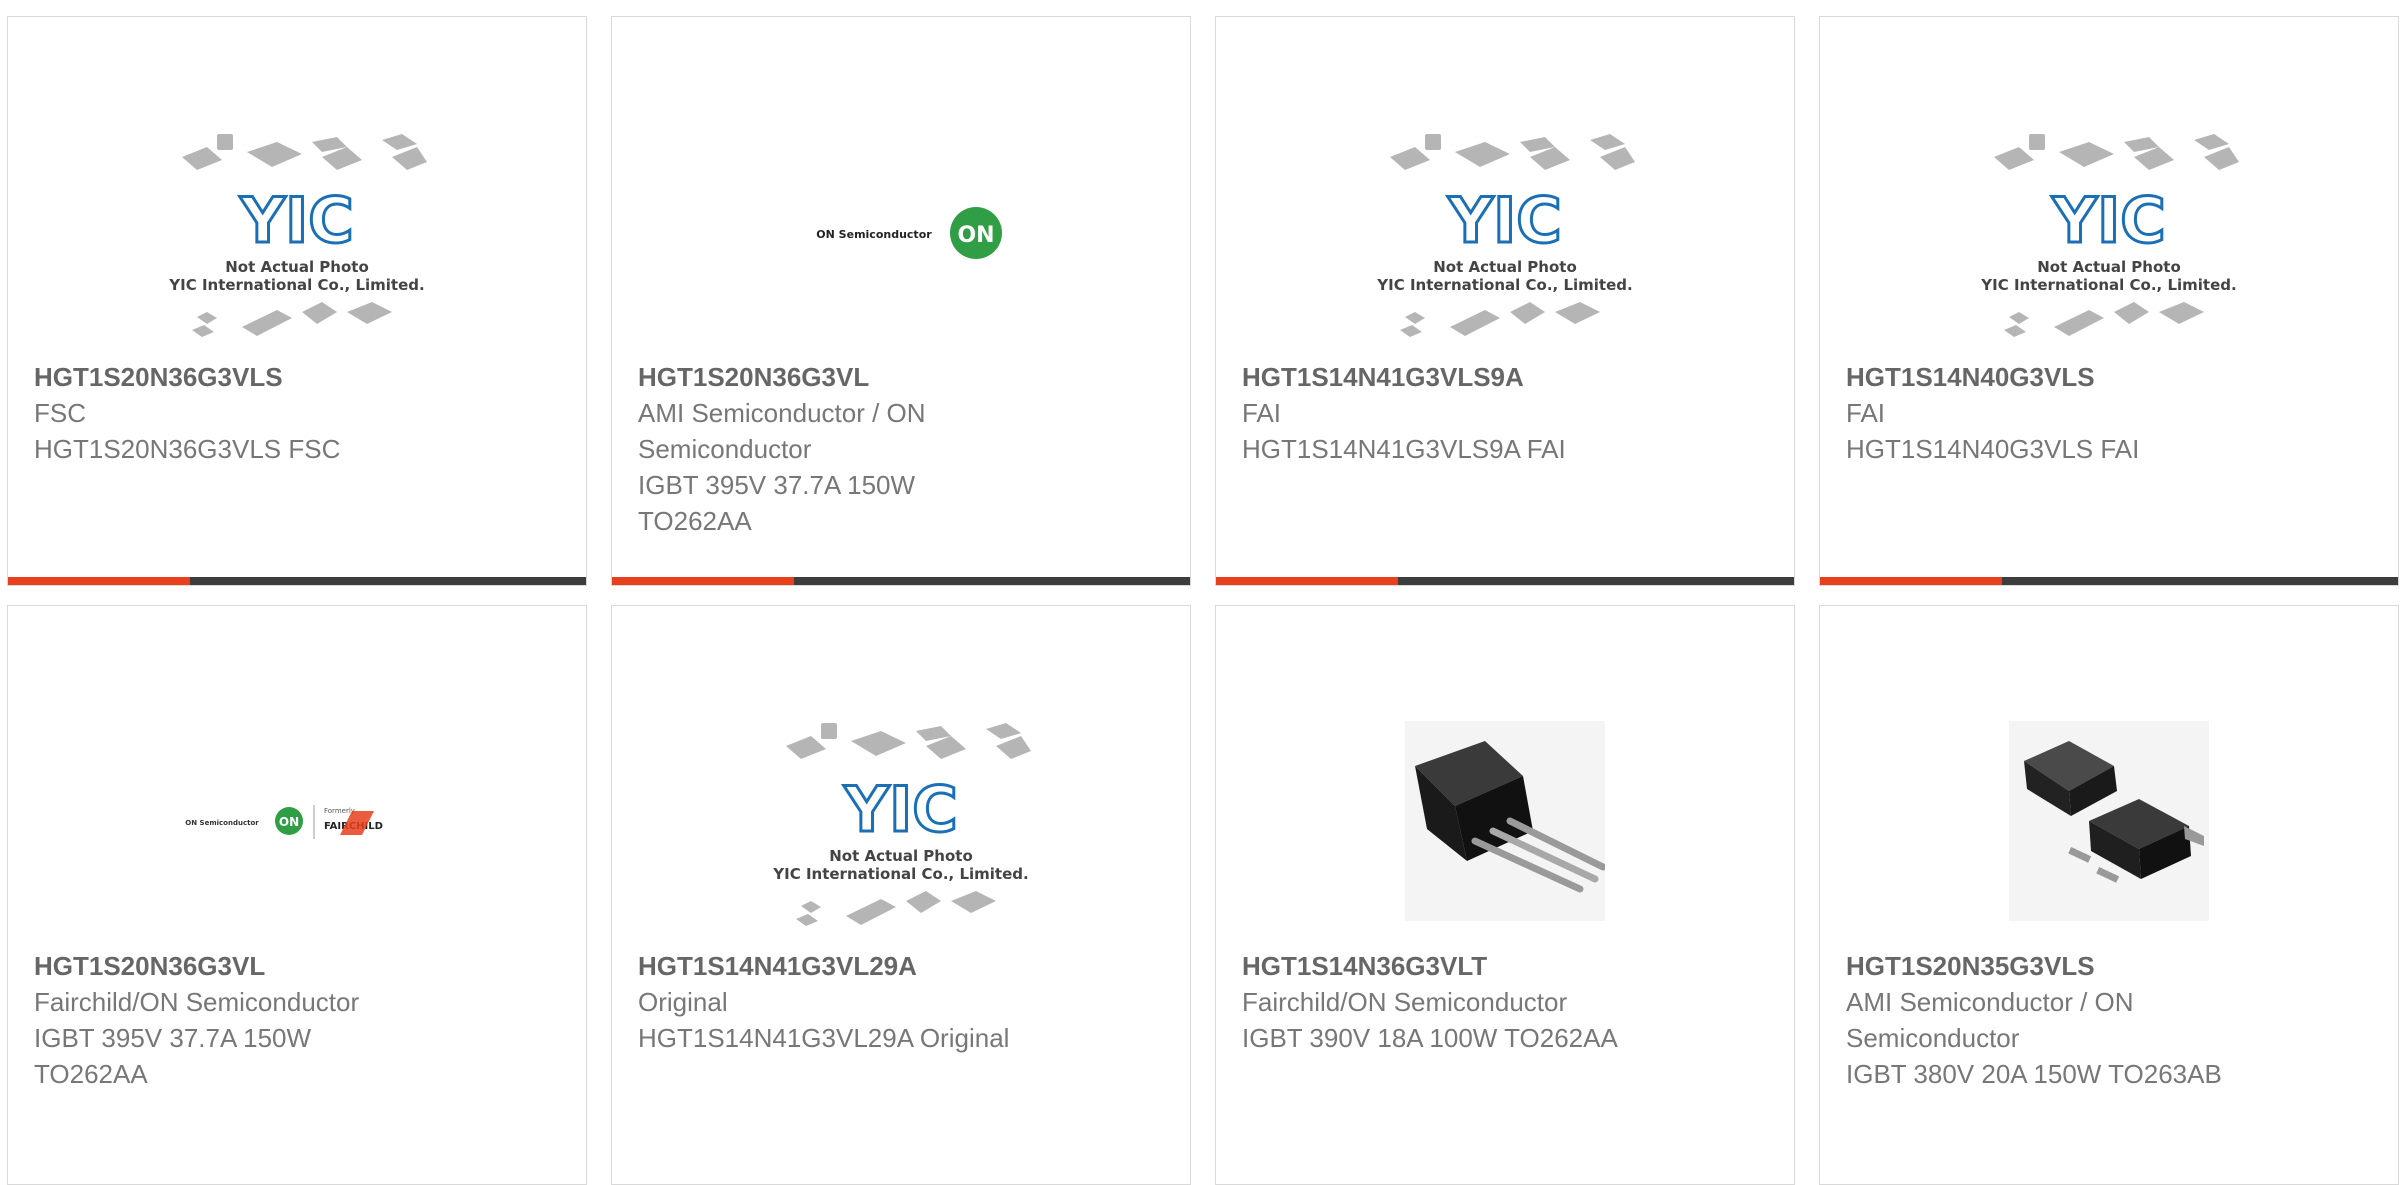 This screenshot has height=1185, width=2400. I want to click on on-semiconductor-logo: ON Semiconductor ON, so click(909, 233).